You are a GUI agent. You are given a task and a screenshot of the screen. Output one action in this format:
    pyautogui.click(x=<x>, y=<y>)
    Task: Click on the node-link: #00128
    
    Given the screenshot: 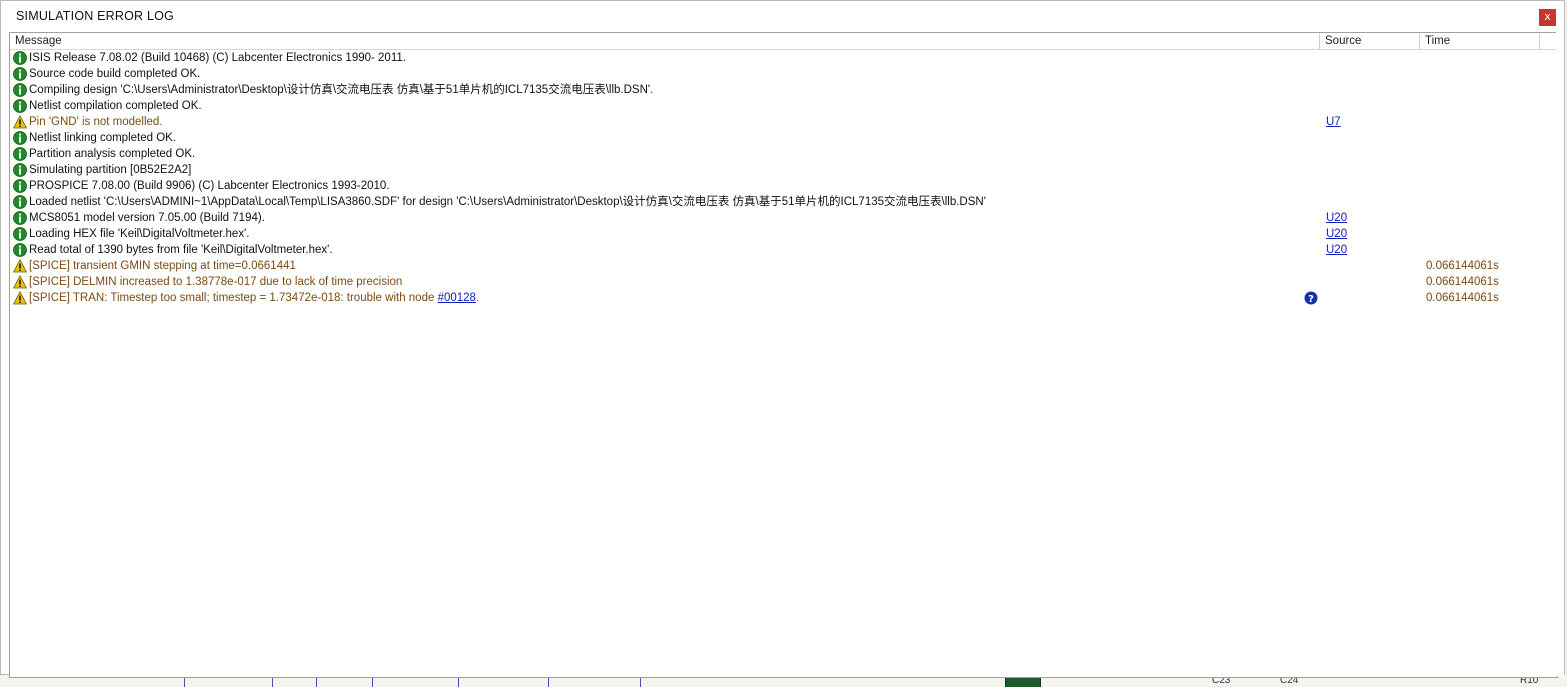 What is the action you would take?
    pyautogui.click(x=457, y=298)
    